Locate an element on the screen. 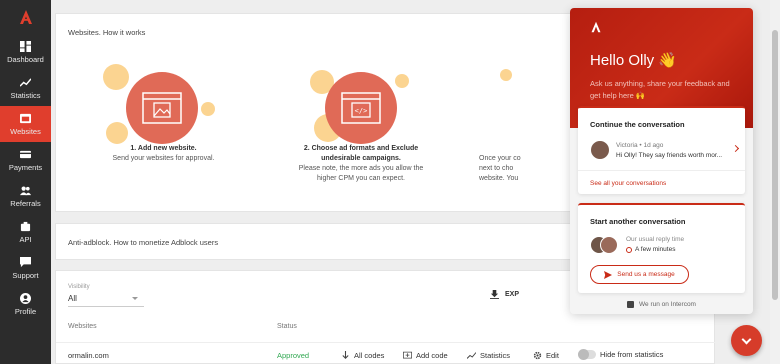  add-code-icon is located at coordinates (407, 355).